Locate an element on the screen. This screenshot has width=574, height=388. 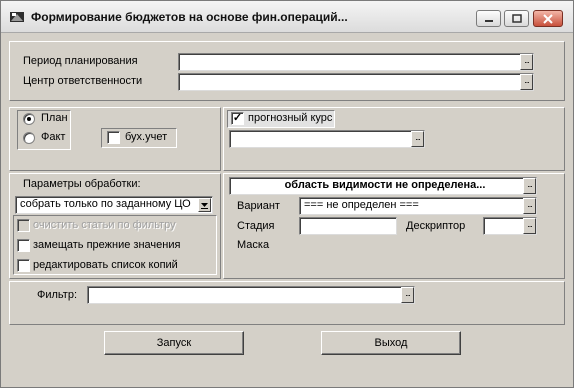
edit-copies-label: редактировать список копий is located at coordinates (105, 265).